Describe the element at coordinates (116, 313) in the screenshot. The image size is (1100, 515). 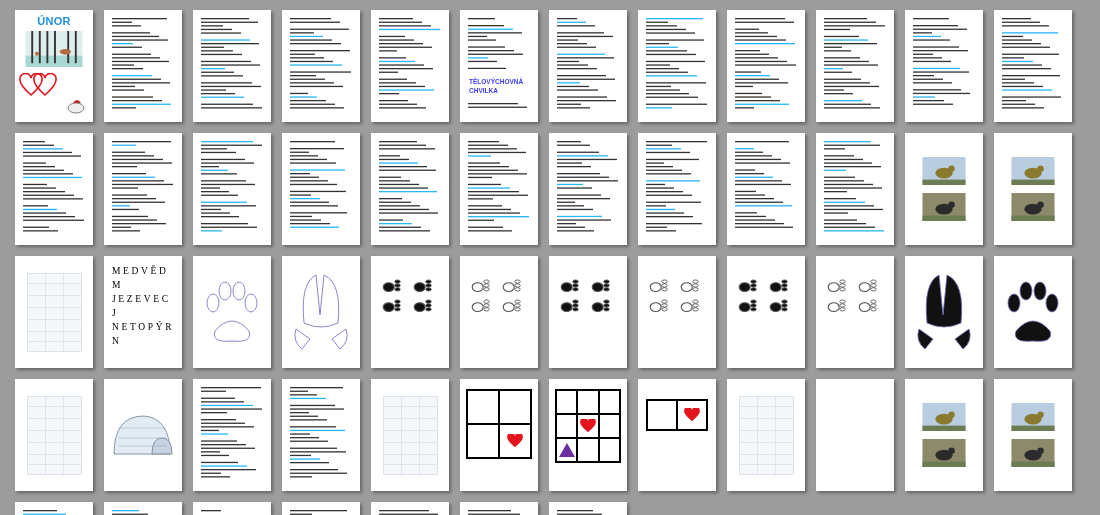
I see `word-text: J` at that location.